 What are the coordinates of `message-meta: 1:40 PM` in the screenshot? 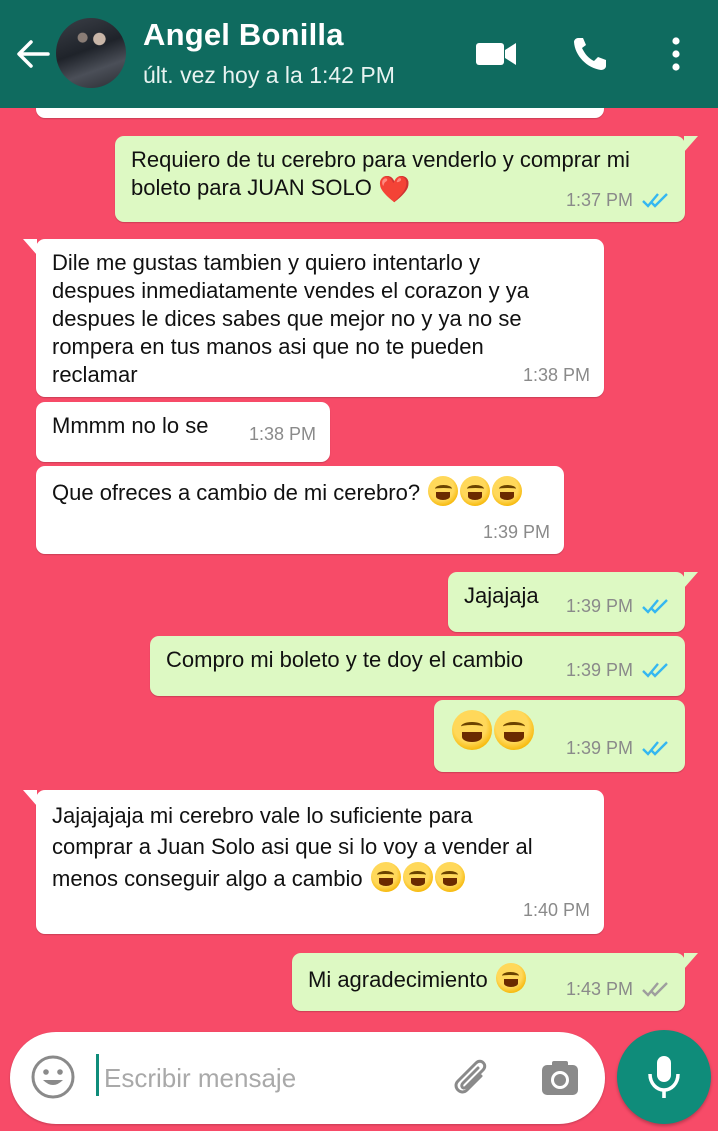 It's located at (556, 910).